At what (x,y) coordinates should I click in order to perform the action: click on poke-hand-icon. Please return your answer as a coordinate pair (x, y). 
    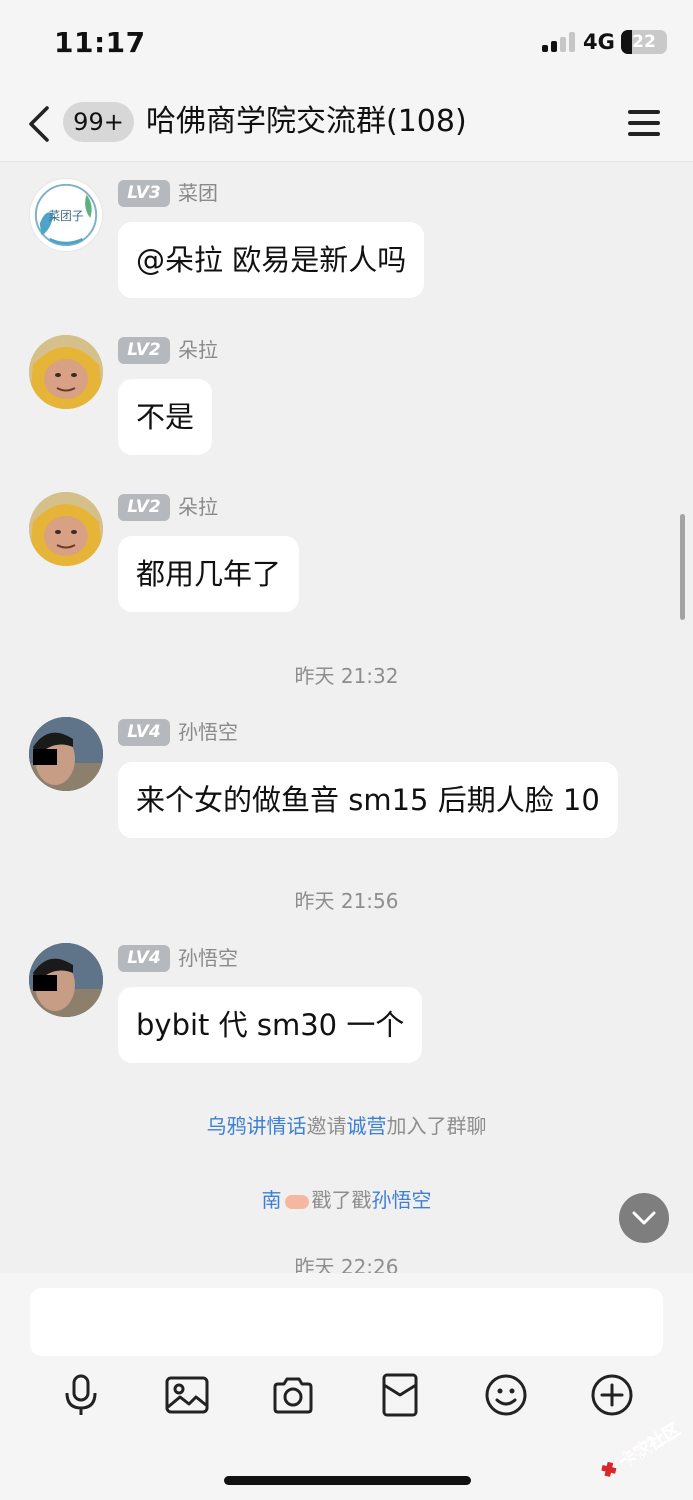
    Looking at the image, I should click on (296, 1201).